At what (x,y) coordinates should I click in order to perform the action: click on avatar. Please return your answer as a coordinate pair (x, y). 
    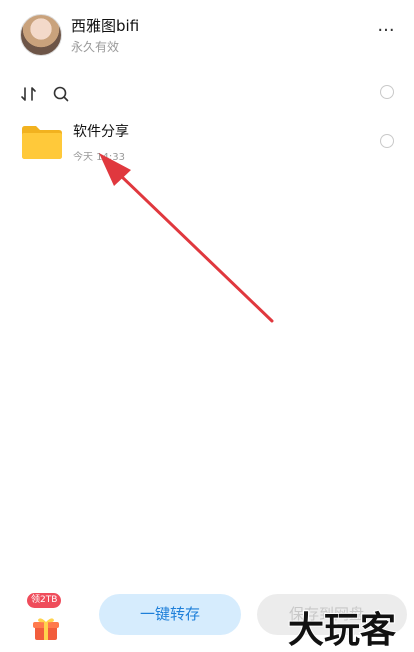
    Looking at the image, I should click on (41, 35).